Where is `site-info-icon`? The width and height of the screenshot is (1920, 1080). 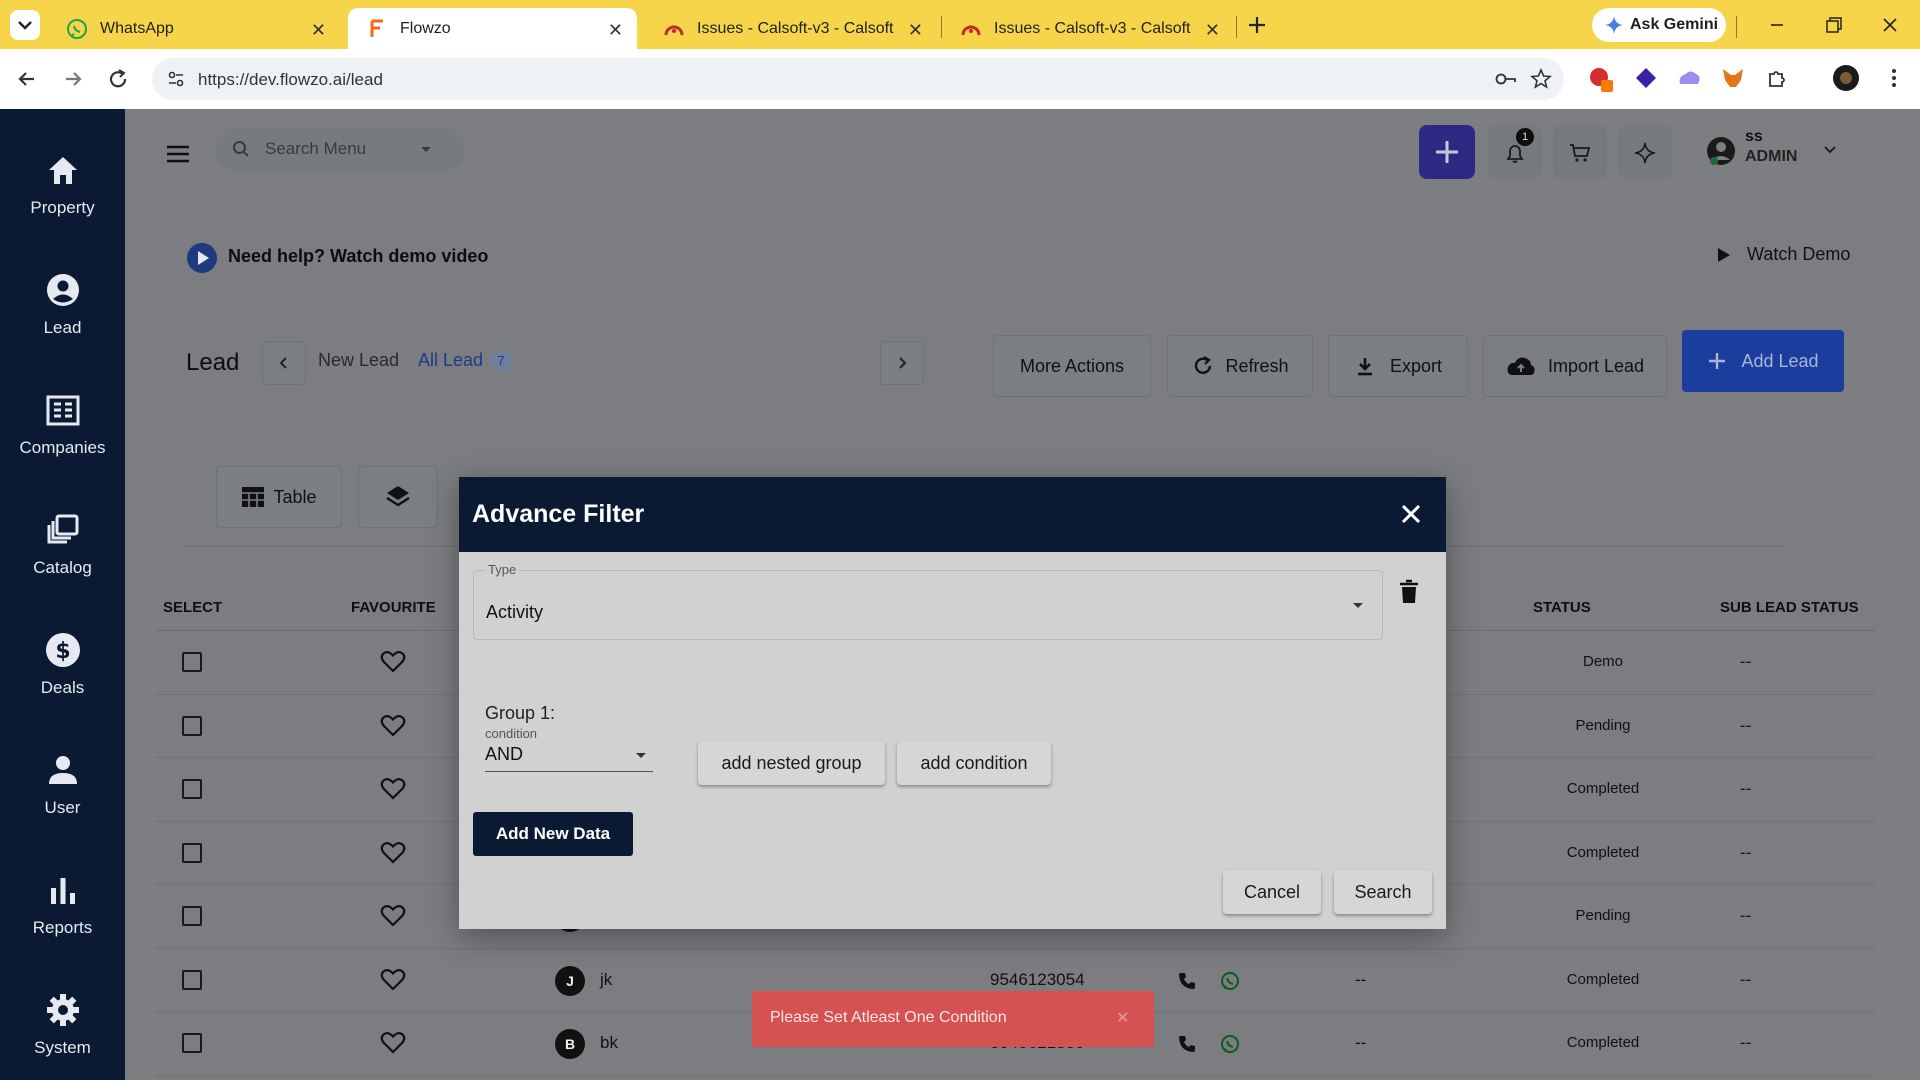 site-info-icon is located at coordinates (176, 79).